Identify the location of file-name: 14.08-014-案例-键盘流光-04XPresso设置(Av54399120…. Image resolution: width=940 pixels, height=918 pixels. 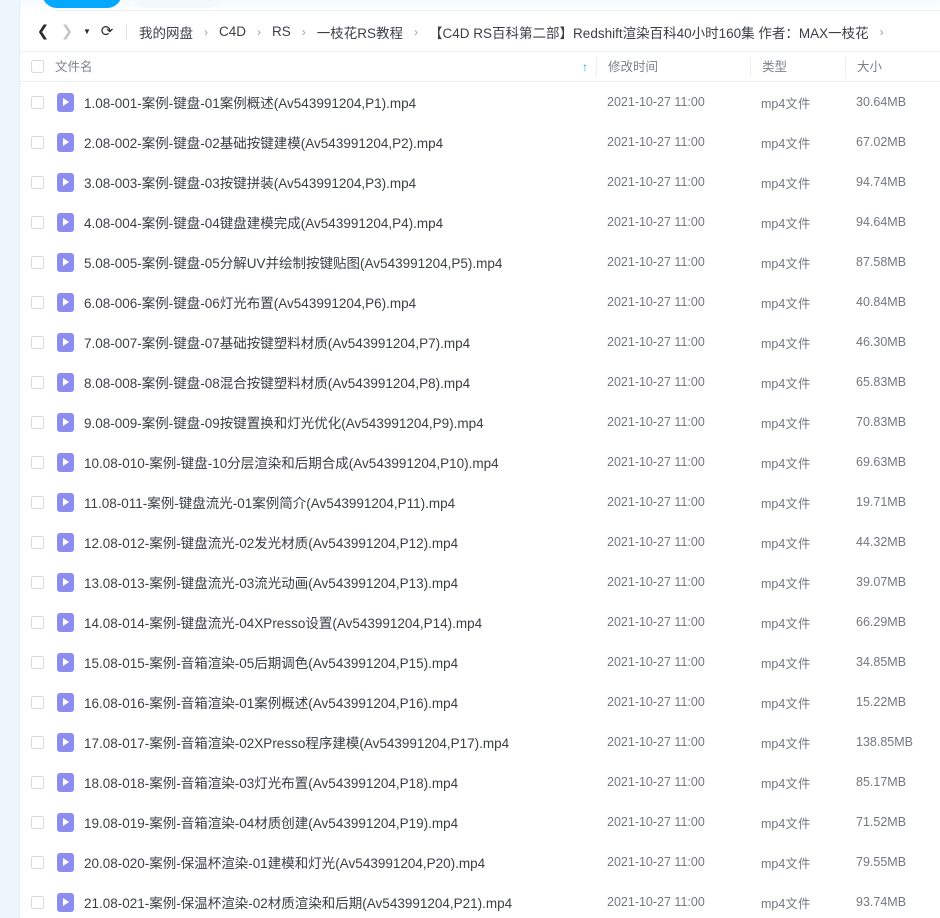
(335, 622).